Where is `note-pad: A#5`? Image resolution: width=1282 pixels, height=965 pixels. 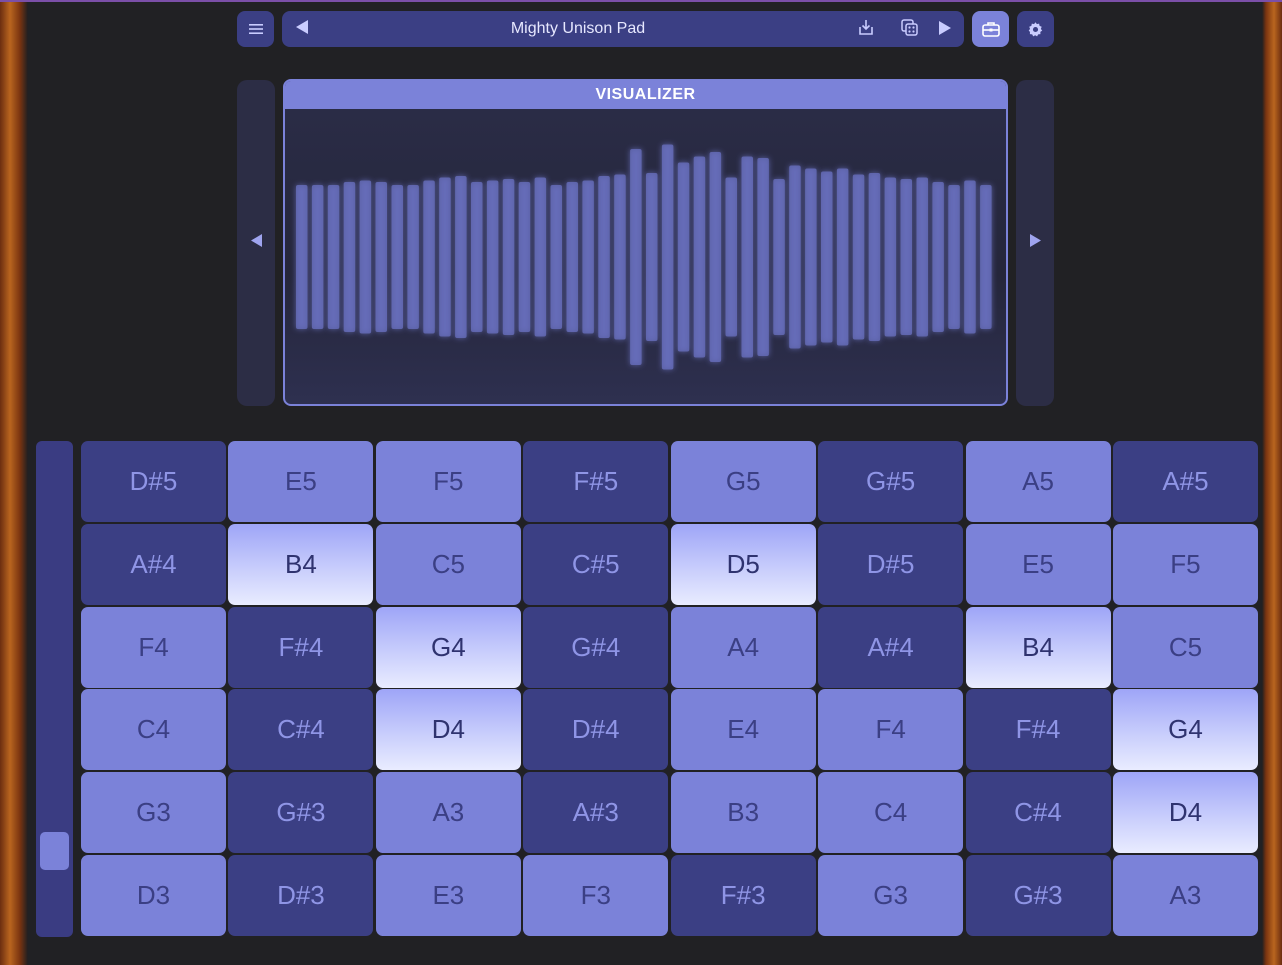
note-pad: A#5 is located at coordinates (1185, 481).